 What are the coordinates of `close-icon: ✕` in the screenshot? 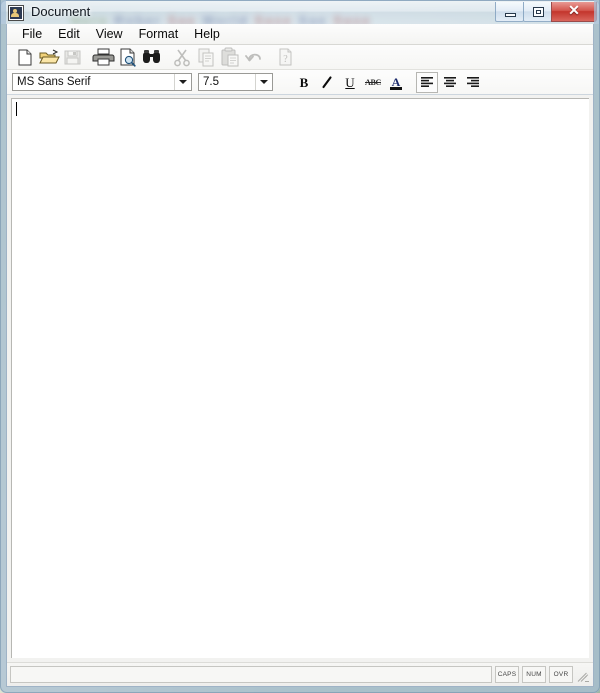 It's located at (574, 11).